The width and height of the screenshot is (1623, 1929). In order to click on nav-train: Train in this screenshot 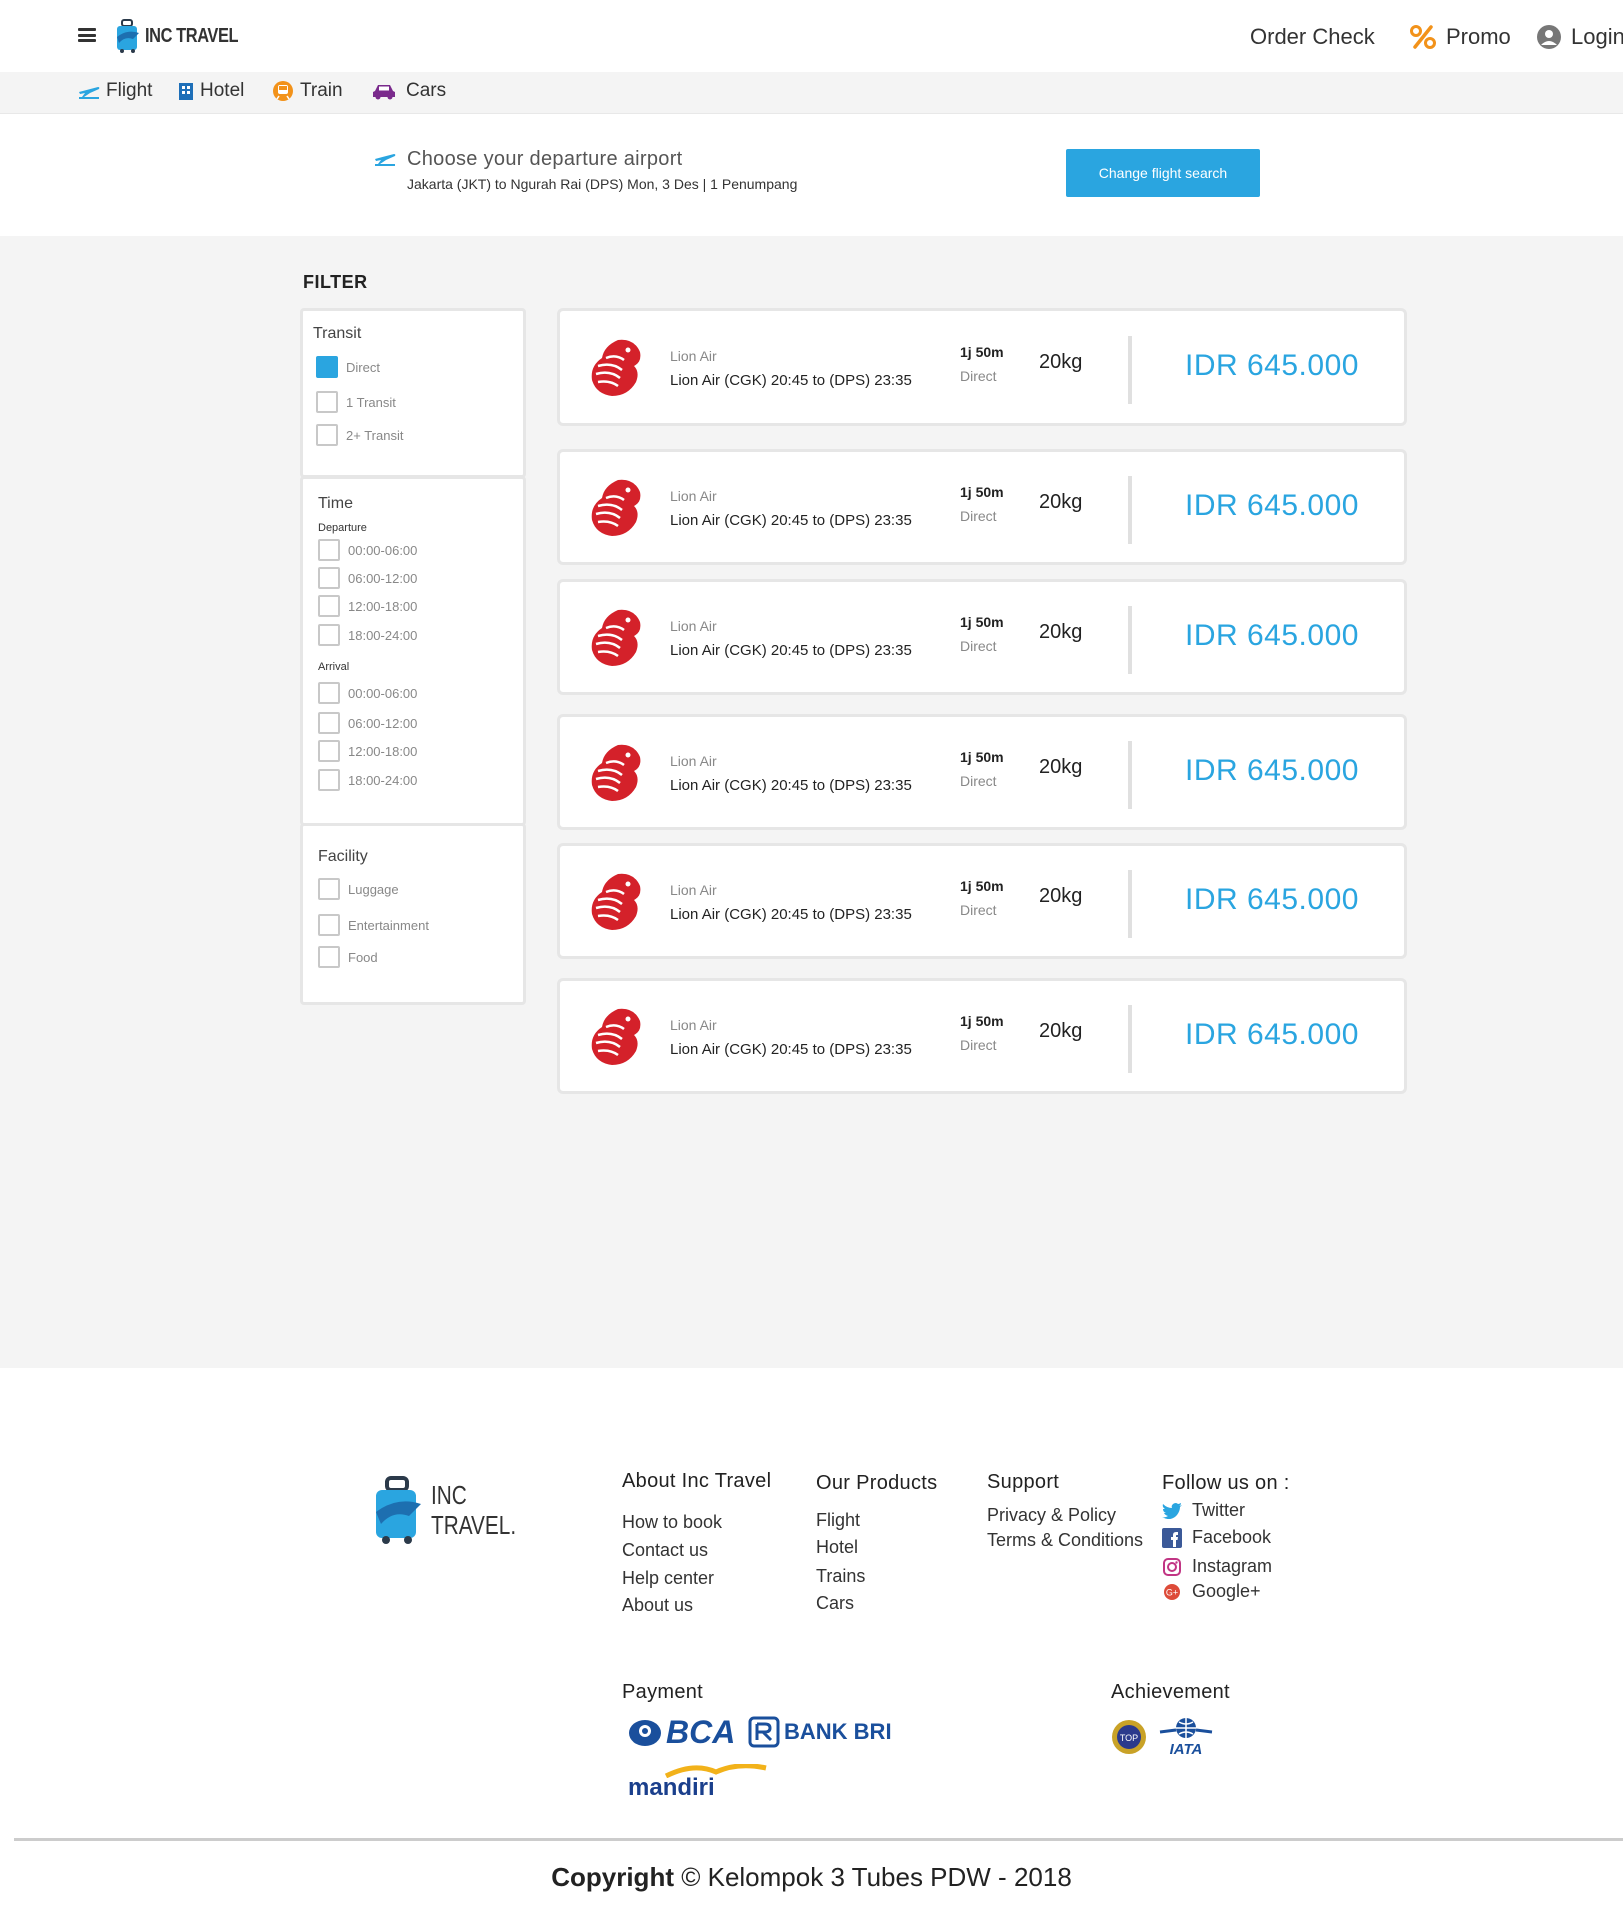, I will do `click(307, 91)`.